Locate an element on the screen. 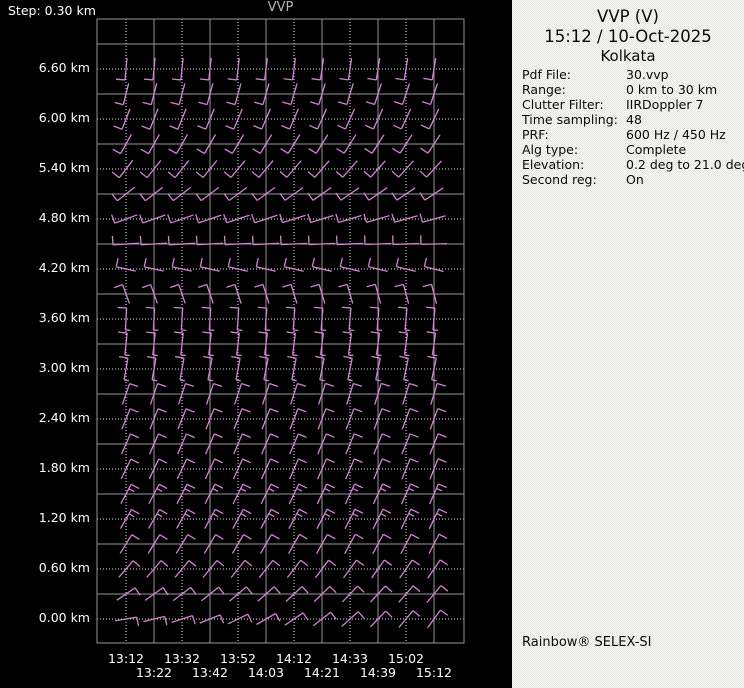 This screenshot has height=688, width=744. y-axis-label: 2.40 km is located at coordinates (64, 417).